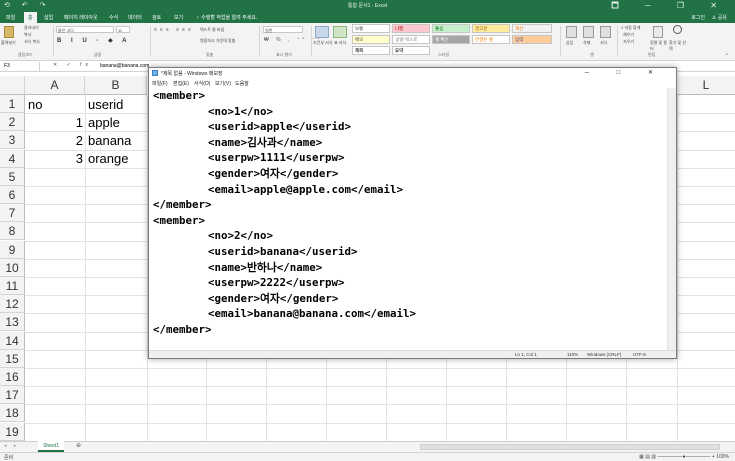  What do you see at coordinates (12, 286) in the screenshot?
I see `row-header: 11` at bounding box center [12, 286].